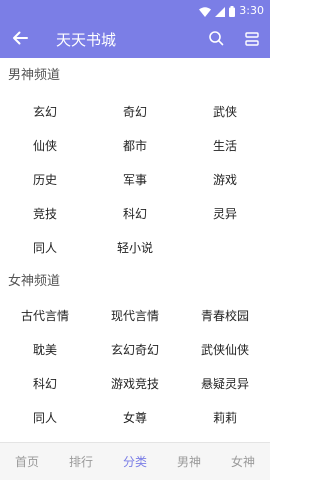 Image resolution: width=320 pixels, height=480 pixels. I want to click on back-button, so click(20, 40).